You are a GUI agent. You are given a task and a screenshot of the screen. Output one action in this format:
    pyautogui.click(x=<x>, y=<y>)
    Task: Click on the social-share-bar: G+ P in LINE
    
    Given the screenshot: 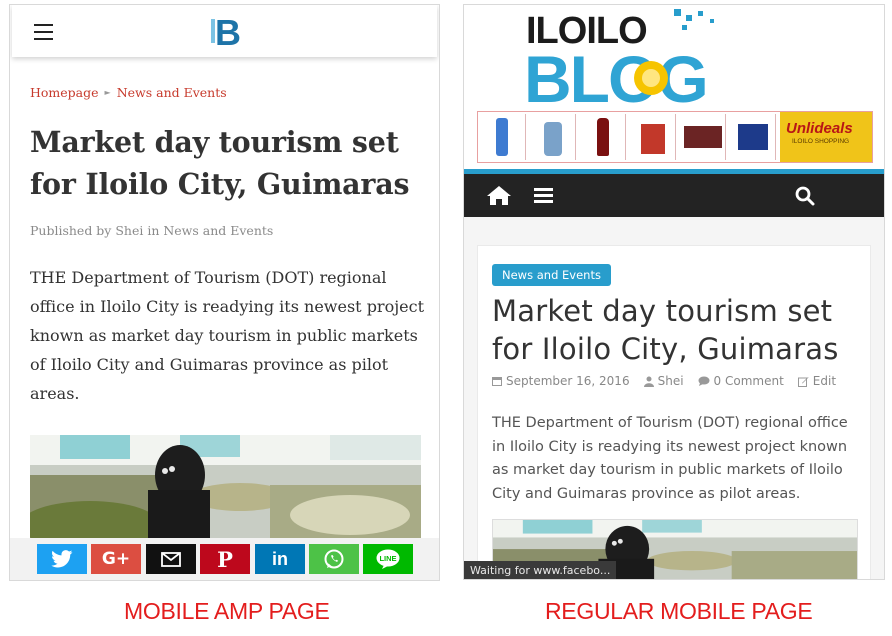 What is the action you would take?
    pyautogui.click(x=224, y=559)
    